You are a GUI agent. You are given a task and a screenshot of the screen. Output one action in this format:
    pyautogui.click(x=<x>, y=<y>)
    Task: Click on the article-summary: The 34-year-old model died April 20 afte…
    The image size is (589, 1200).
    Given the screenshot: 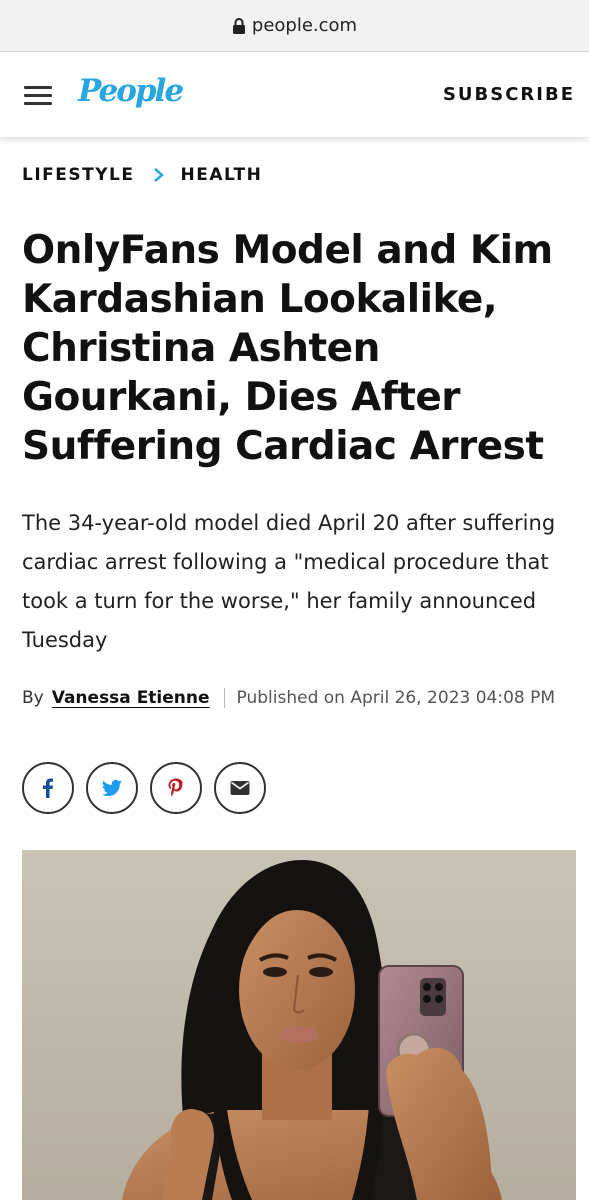 What is the action you would take?
    pyautogui.click(x=289, y=581)
    